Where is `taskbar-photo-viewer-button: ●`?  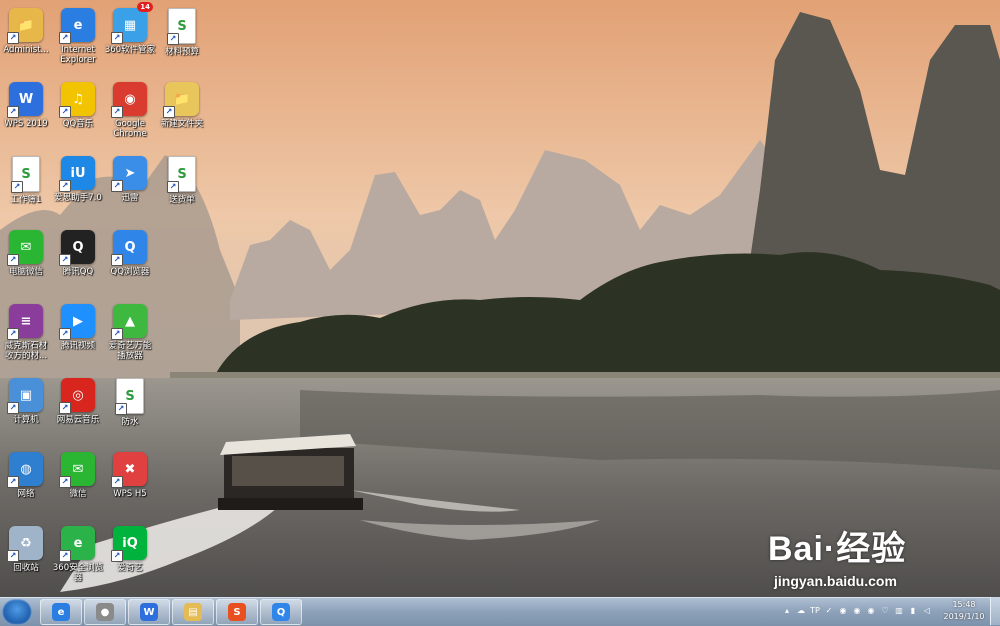
taskbar-photo-viewer-button: ● is located at coordinates (105, 612).